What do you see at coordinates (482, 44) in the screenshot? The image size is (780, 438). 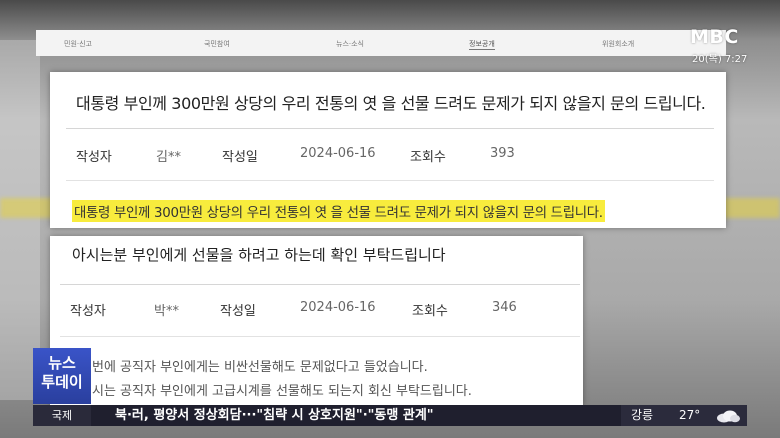 I see `nav-item-info-disclosure: 정보공개` at bounding box center [482, 44].